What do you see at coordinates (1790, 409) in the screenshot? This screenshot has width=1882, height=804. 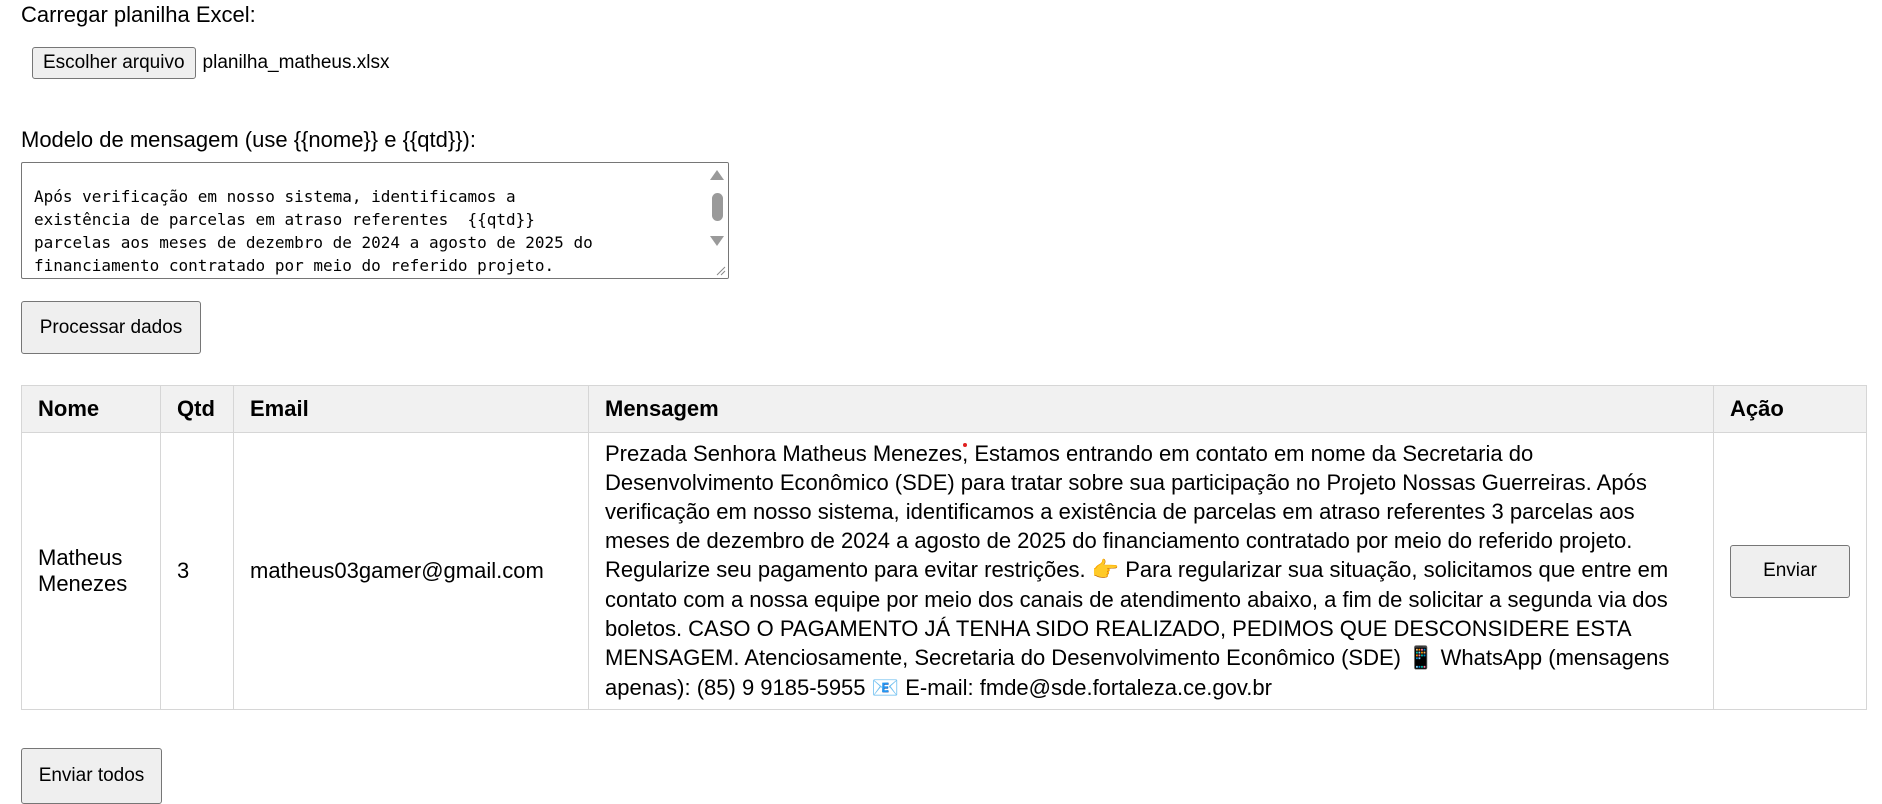 I see `header-acao: Ação` at bounding box center [1790, 409].